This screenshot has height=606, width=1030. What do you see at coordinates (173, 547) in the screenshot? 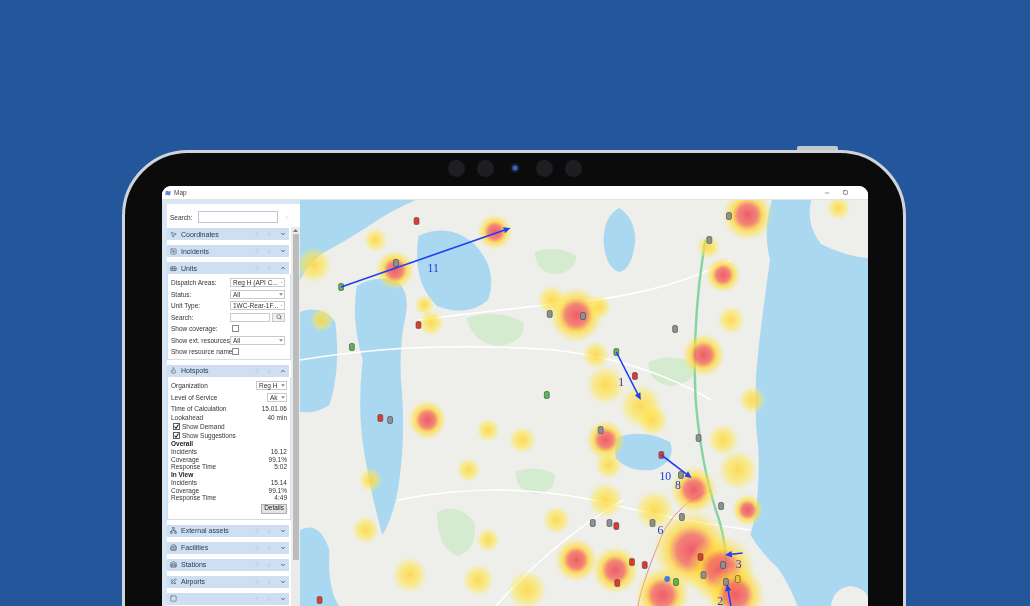
I see `building-icon` at bounding box center [173, 547].